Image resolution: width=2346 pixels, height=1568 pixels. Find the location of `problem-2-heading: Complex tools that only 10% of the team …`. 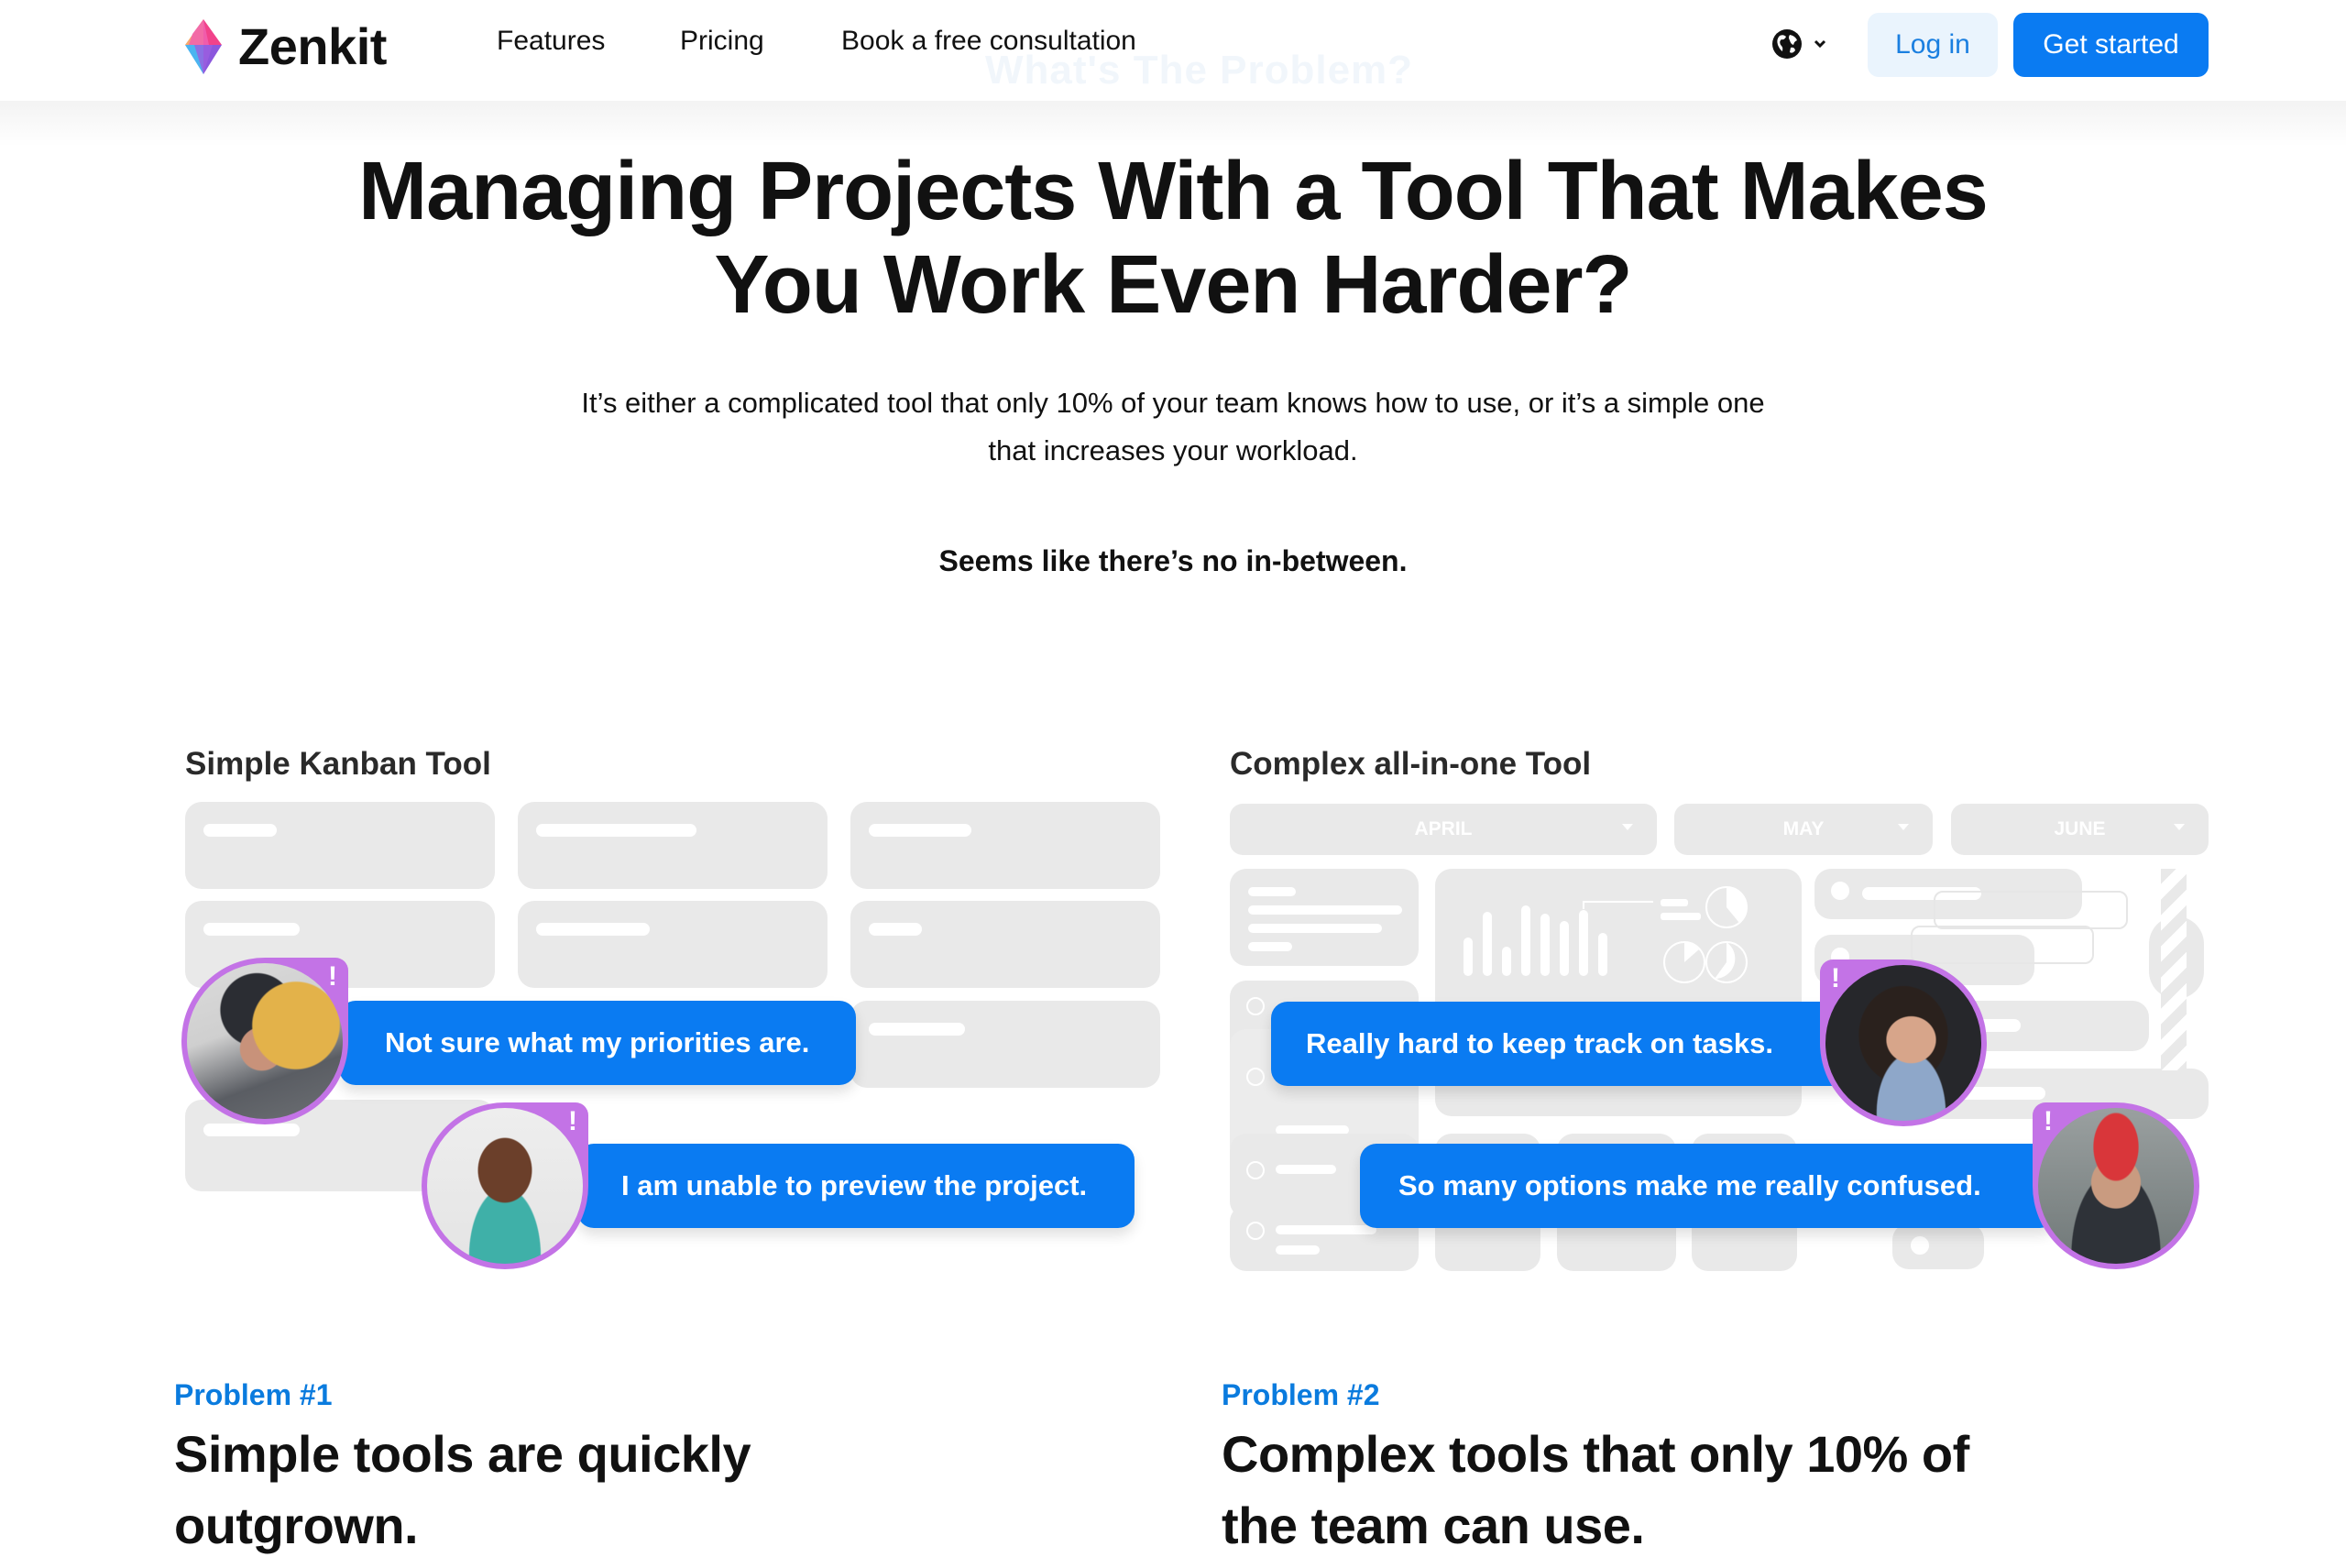

problem-2-heading: Complex tools that only 10% of the team … is located at coordinates (1634, 1490).